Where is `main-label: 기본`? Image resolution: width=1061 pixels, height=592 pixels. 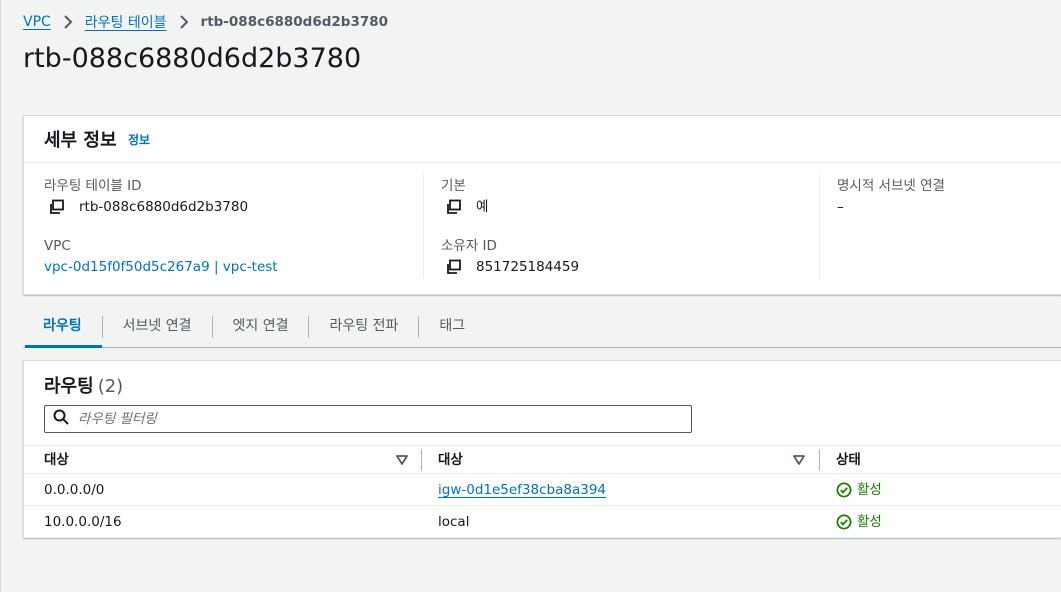 main-label: 기본 is located at coordinates (453, 186).